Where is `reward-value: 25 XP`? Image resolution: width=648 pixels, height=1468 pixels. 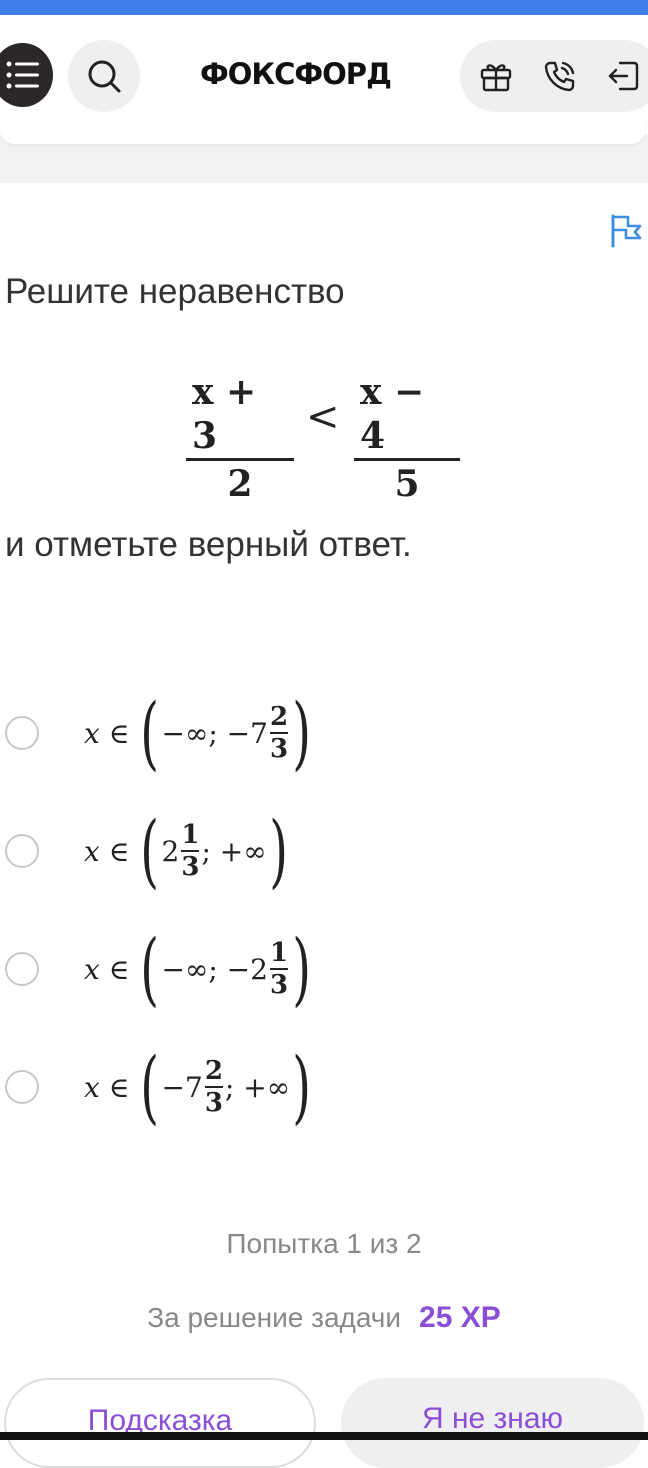
reward-value: 25 XP is located at coordinates (460, 1317).